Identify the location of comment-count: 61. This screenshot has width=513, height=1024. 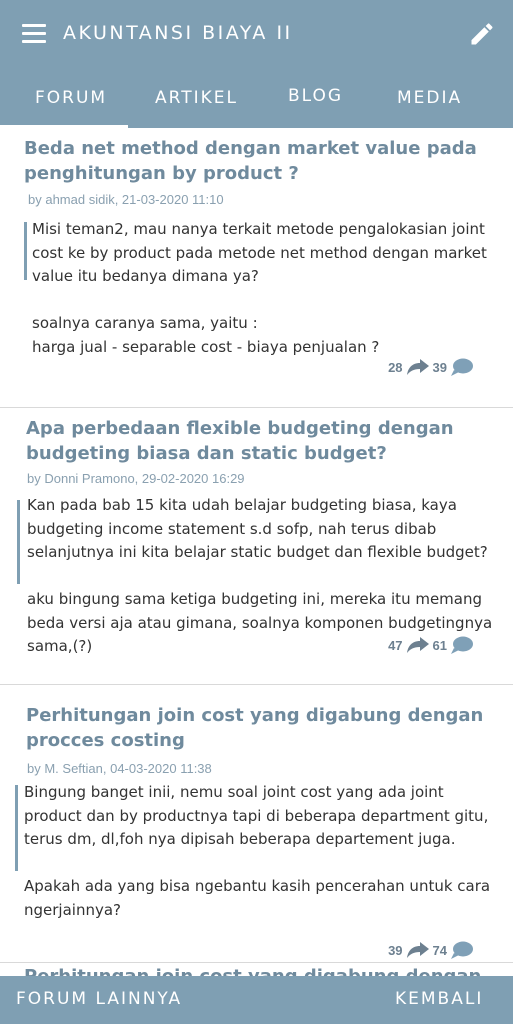
(439, 645).